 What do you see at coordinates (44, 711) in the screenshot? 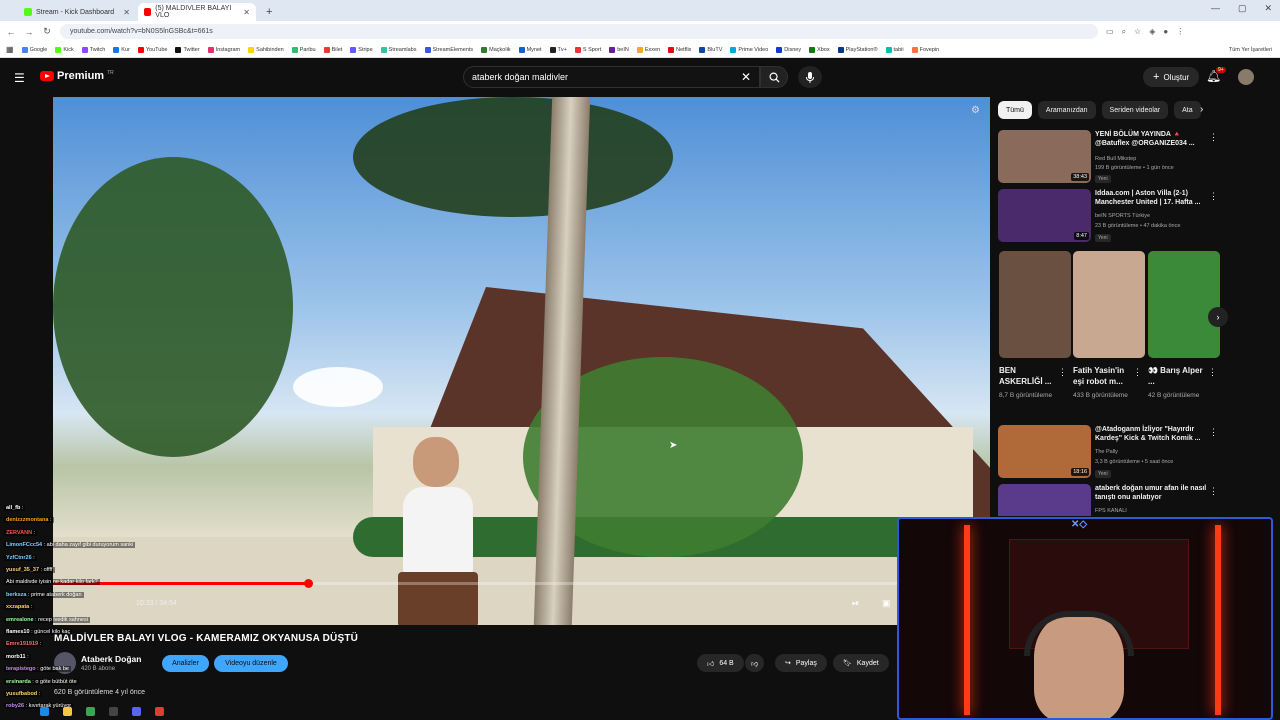
I see `edge-icon` at bounding box center [44, 711].